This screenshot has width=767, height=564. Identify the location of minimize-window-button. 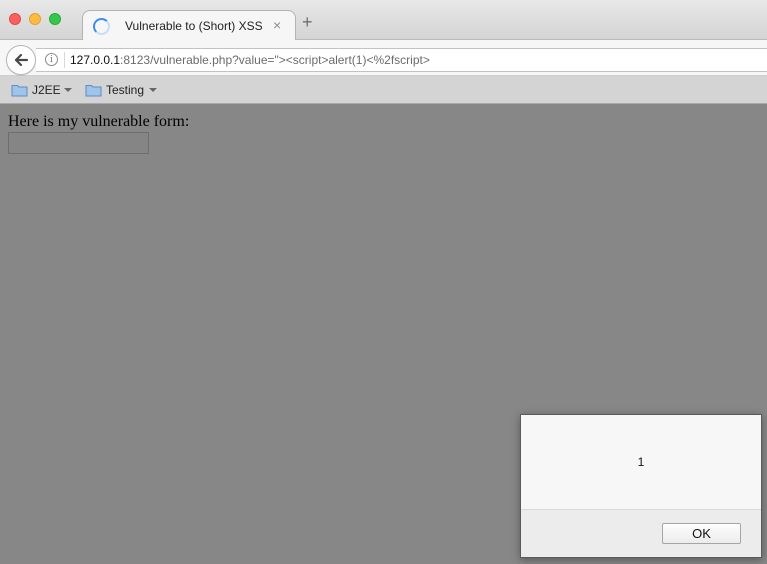
(35, 19).